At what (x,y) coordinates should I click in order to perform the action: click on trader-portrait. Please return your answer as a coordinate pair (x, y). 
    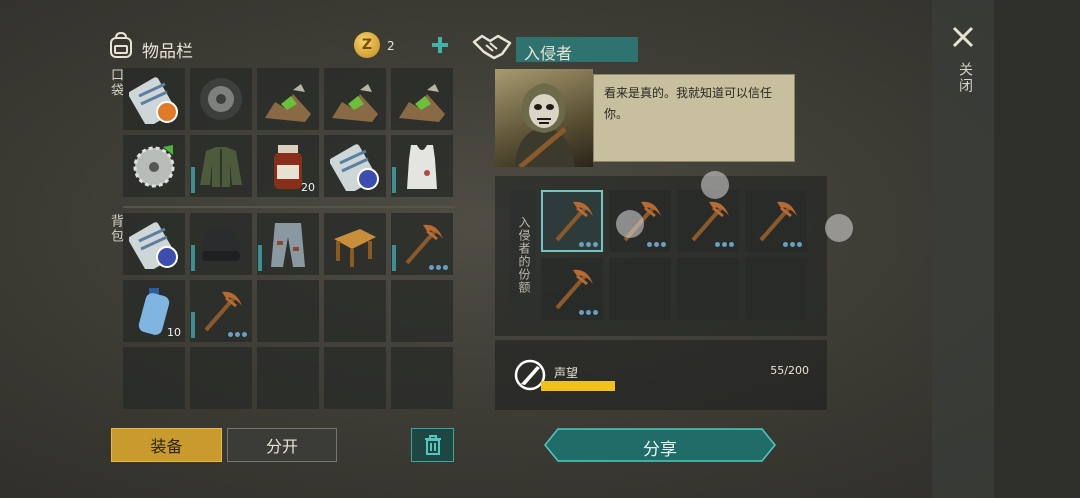
    Looking at the image, I should click on (544, 118).